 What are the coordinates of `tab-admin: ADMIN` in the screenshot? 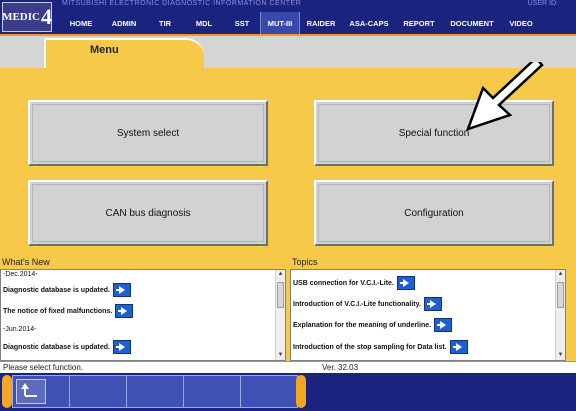 It's located at (124, 23).